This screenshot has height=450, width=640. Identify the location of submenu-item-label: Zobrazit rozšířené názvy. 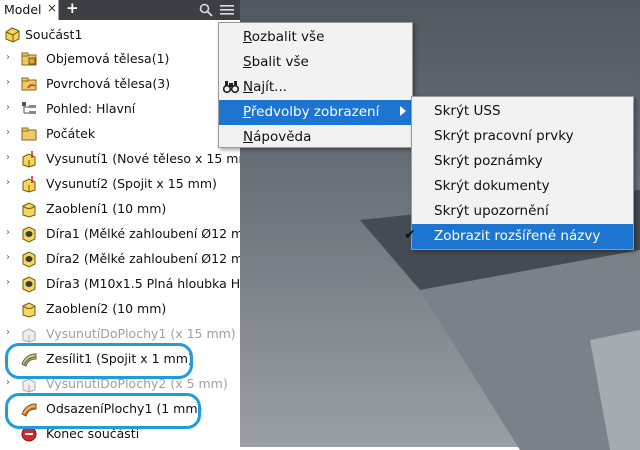
(517, 236).